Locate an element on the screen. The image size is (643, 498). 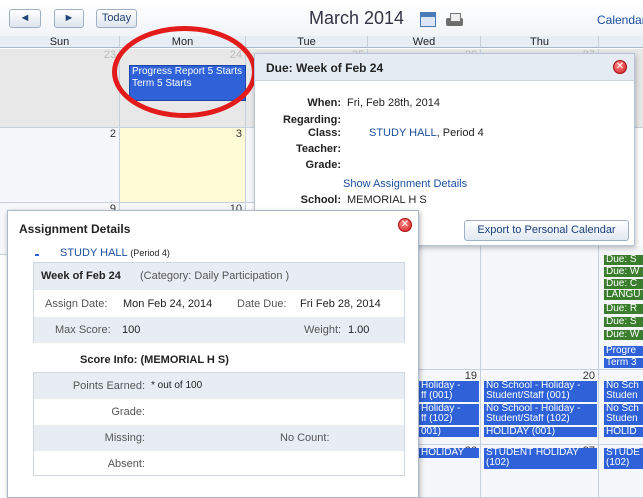
regarding-label: Regarding: is located at coordinates (311, 120).